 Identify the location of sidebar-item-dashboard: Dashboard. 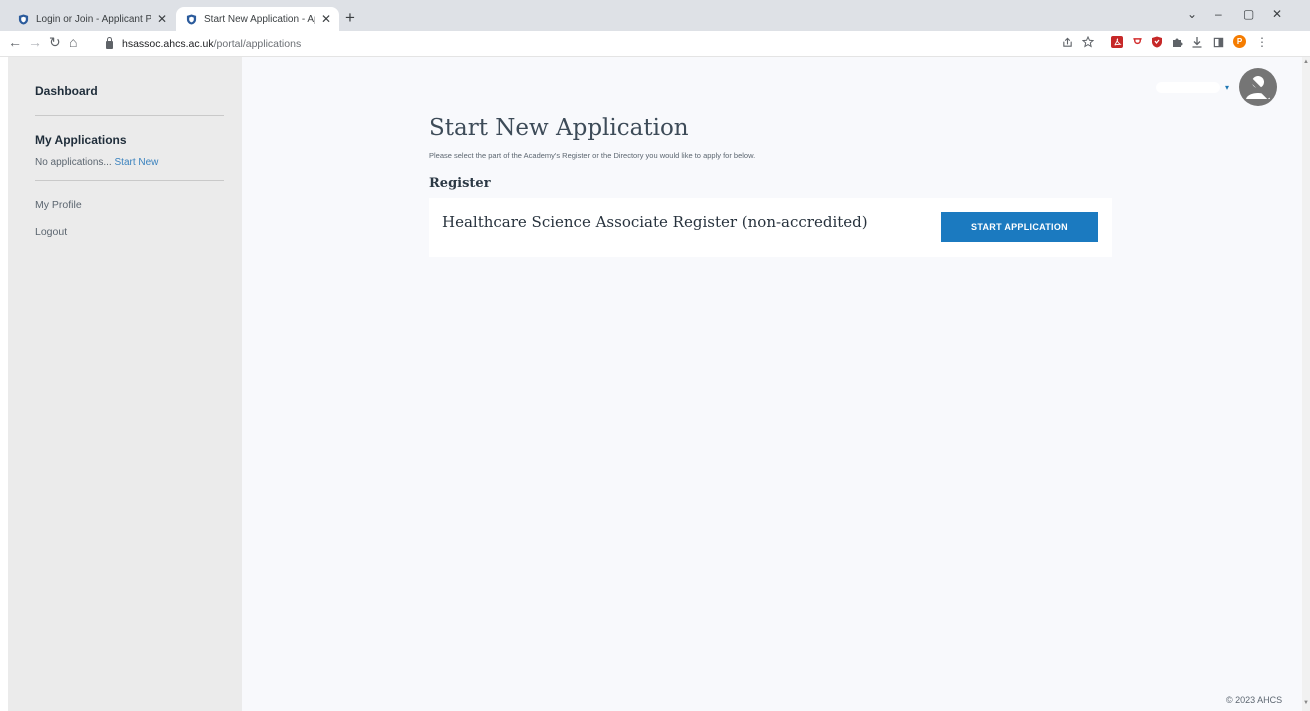
(66, 91).